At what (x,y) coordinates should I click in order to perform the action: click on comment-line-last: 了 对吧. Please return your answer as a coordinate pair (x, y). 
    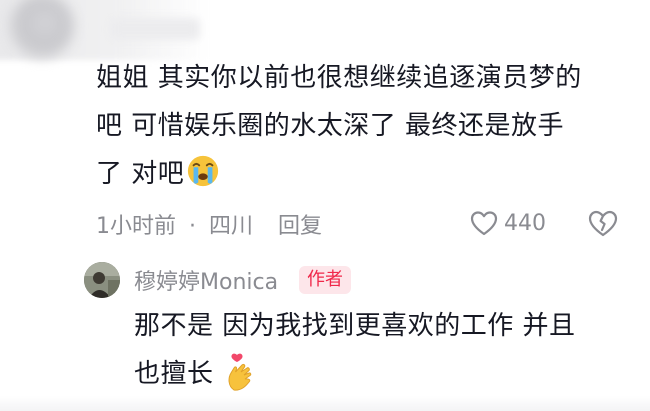
    Looking at the image, I should click on (361, 174).